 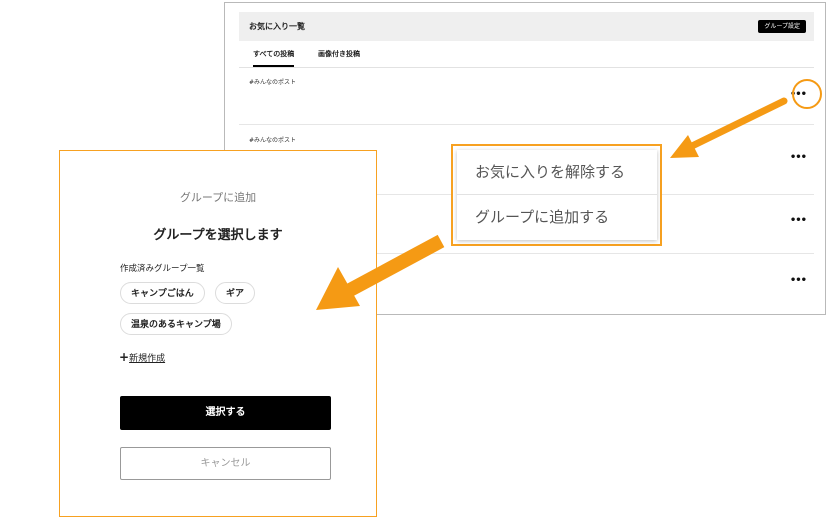 What do you see at coordinates (339, 57) in the screenshot?
I see `tab-image-posts: 画像付き投稿` at bounding box center [339, 57].